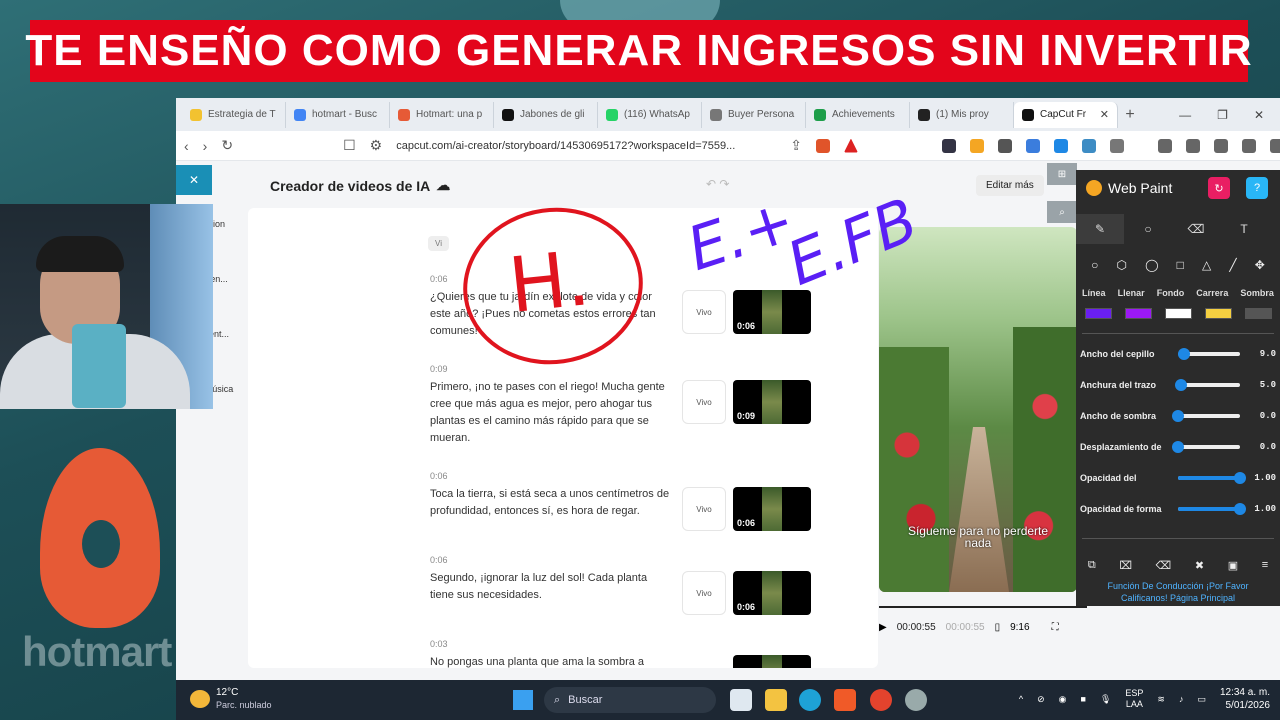 This screenshot has height=720, width=1280. Describe the element at coordinates (810, 700) in the screenshot. I see `edge-icon` at that location.